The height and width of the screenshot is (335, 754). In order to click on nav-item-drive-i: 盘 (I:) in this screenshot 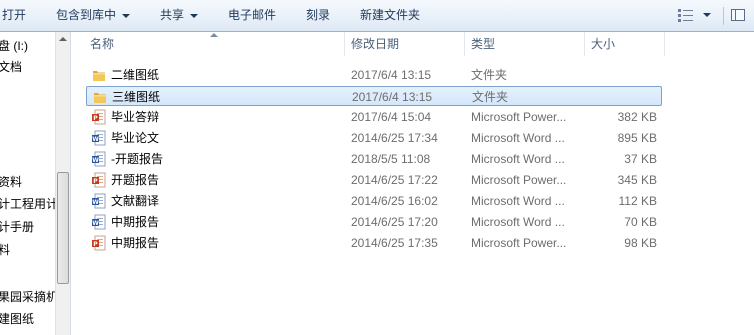, I will do `click(14, 46)`.